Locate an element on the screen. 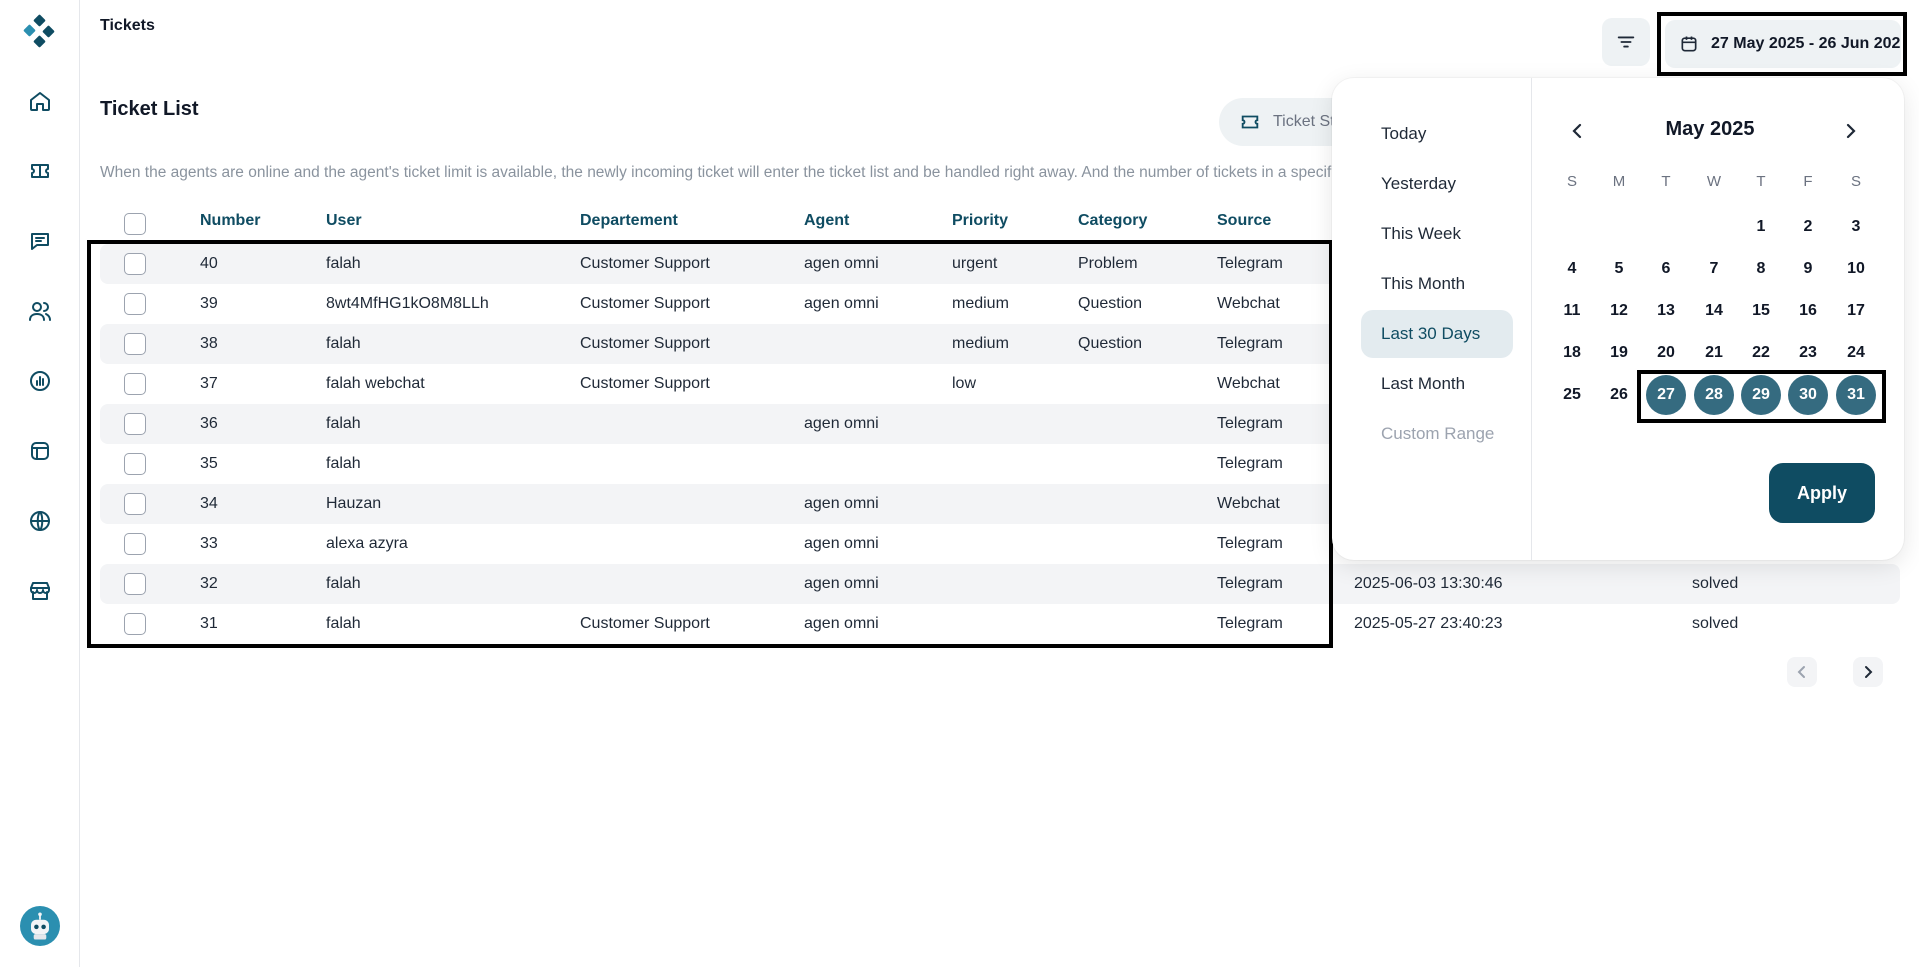  users-icon is located at coordinates (40, 311).